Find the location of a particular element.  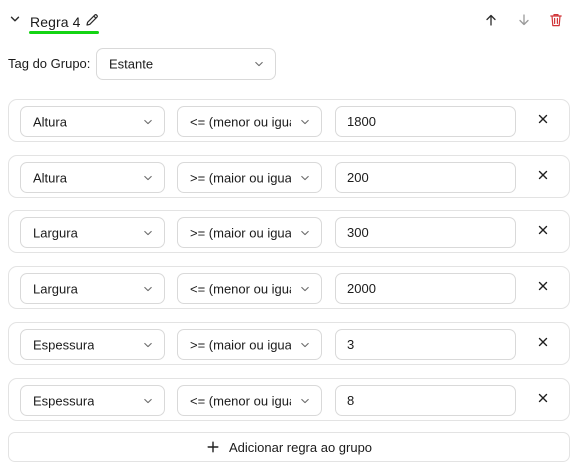

condition-row: Espessura >= (maior ou igual) 3 is located at coordinates (289, 343).